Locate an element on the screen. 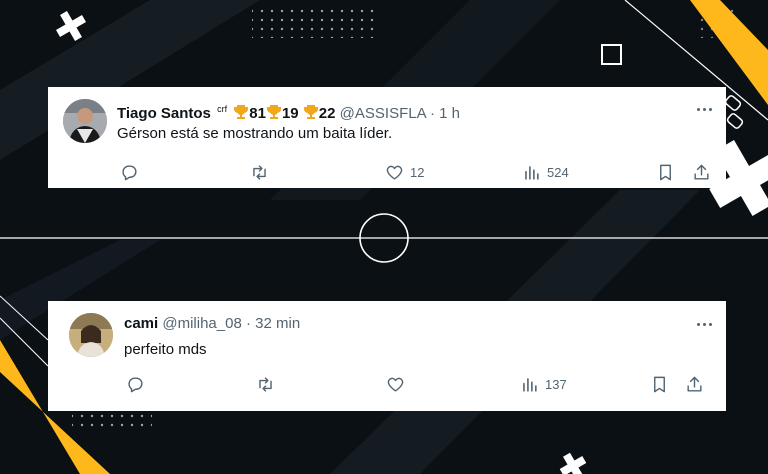 The height and width of the screenshot is (474, 768). like-button is located at coordinates (398, 384).